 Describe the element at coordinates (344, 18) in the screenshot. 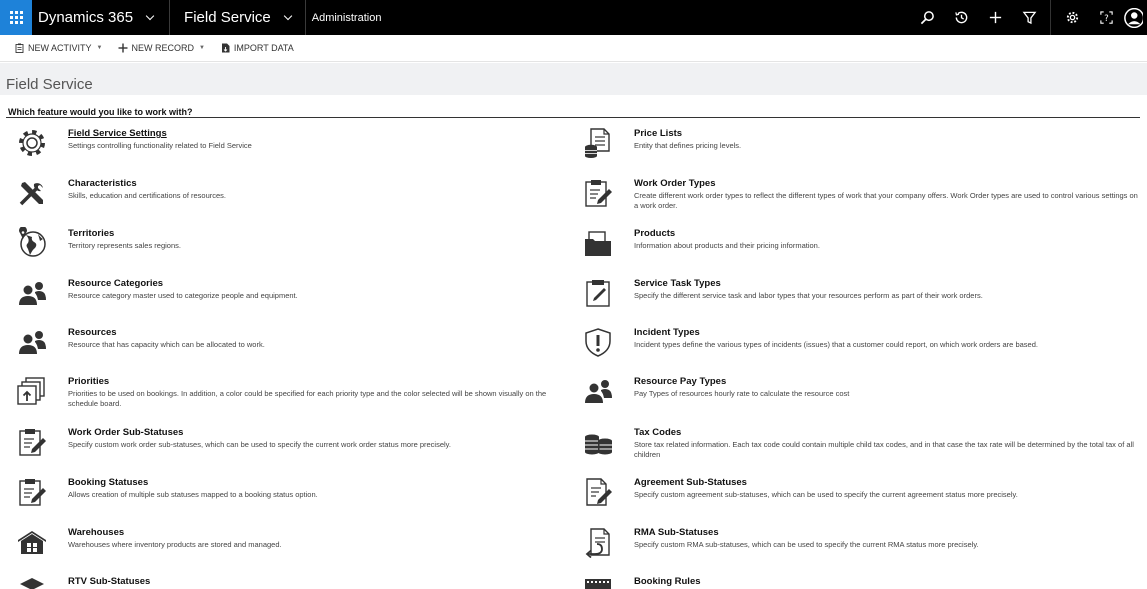

I see `breadcrumb: Administration` at that location.